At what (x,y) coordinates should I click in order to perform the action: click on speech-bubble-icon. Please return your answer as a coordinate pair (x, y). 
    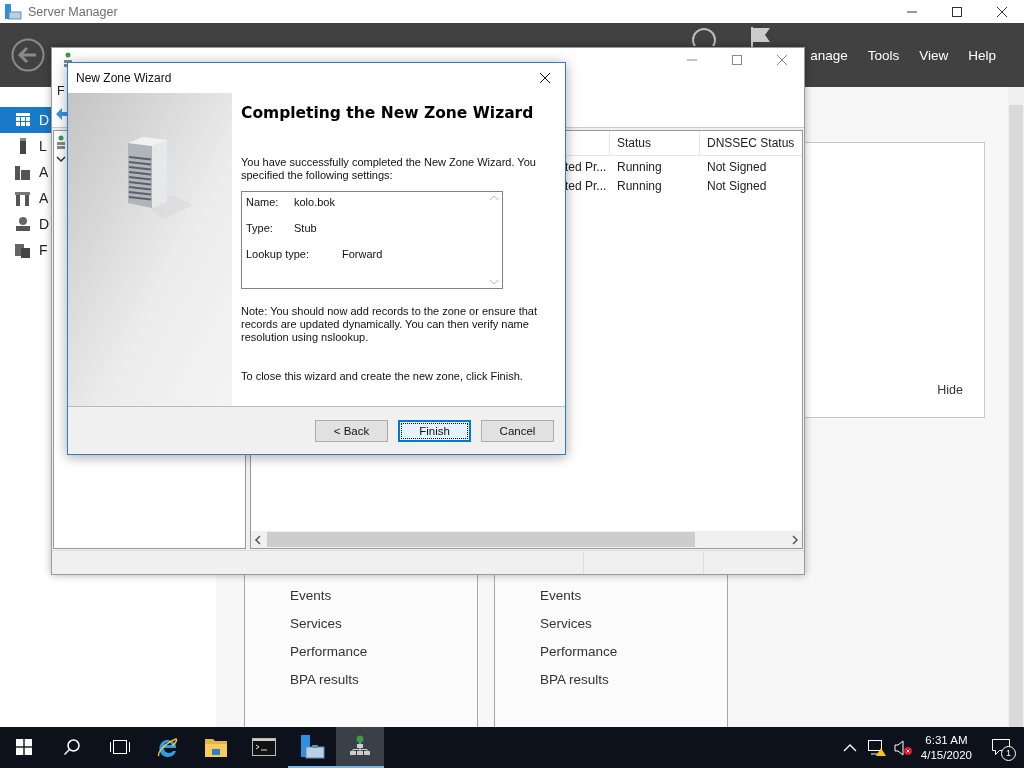
    Looking at the image, I should click on (1001, 747).